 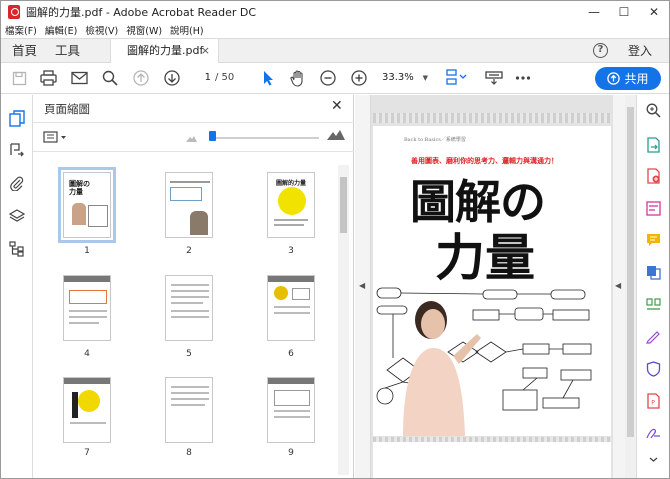 I want to click on right-panel-handle: ◀, so click(x=619, y=286).